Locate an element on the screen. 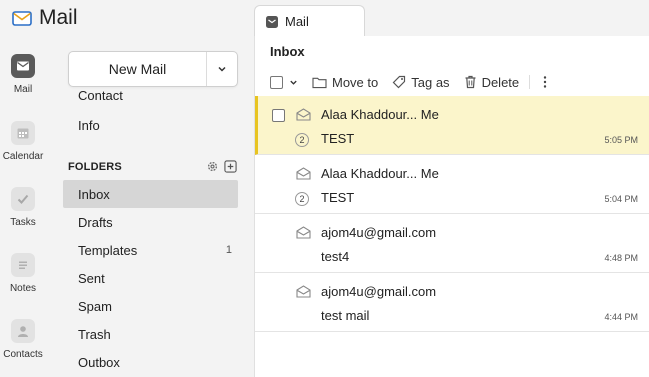 This screenshot has height=377, width=649. rail-item-tasks: Tasks is located at coordinates (23, 207).